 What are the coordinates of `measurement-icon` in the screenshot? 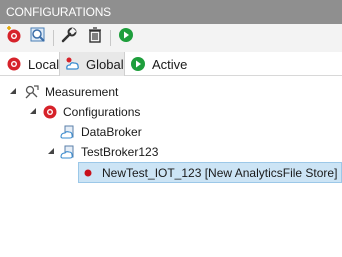 It's located at (32, 92).